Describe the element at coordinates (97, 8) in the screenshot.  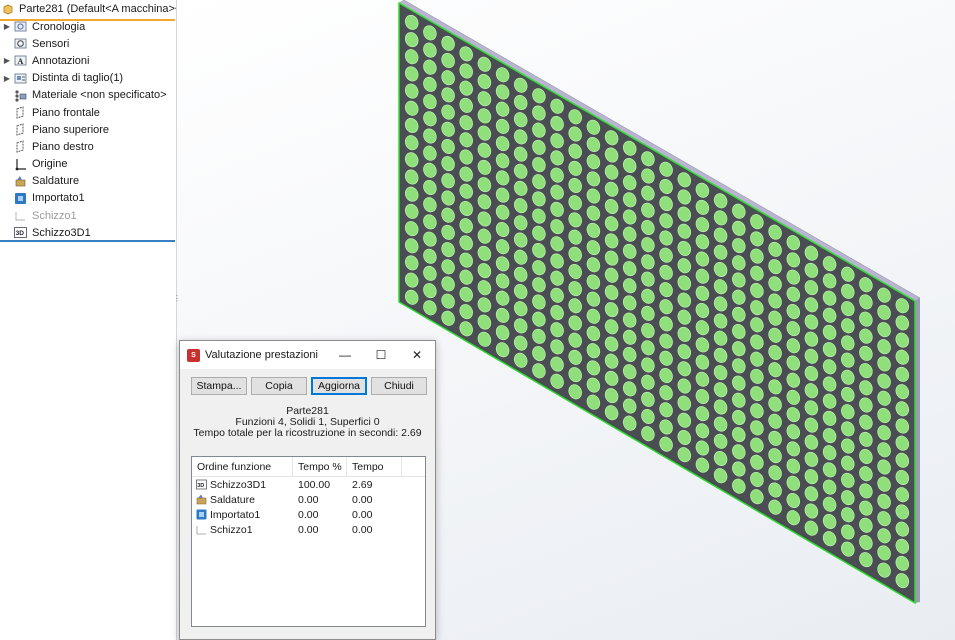
I see `tree-root-label: Parte281 (Default<A macchina><<De` at that location.